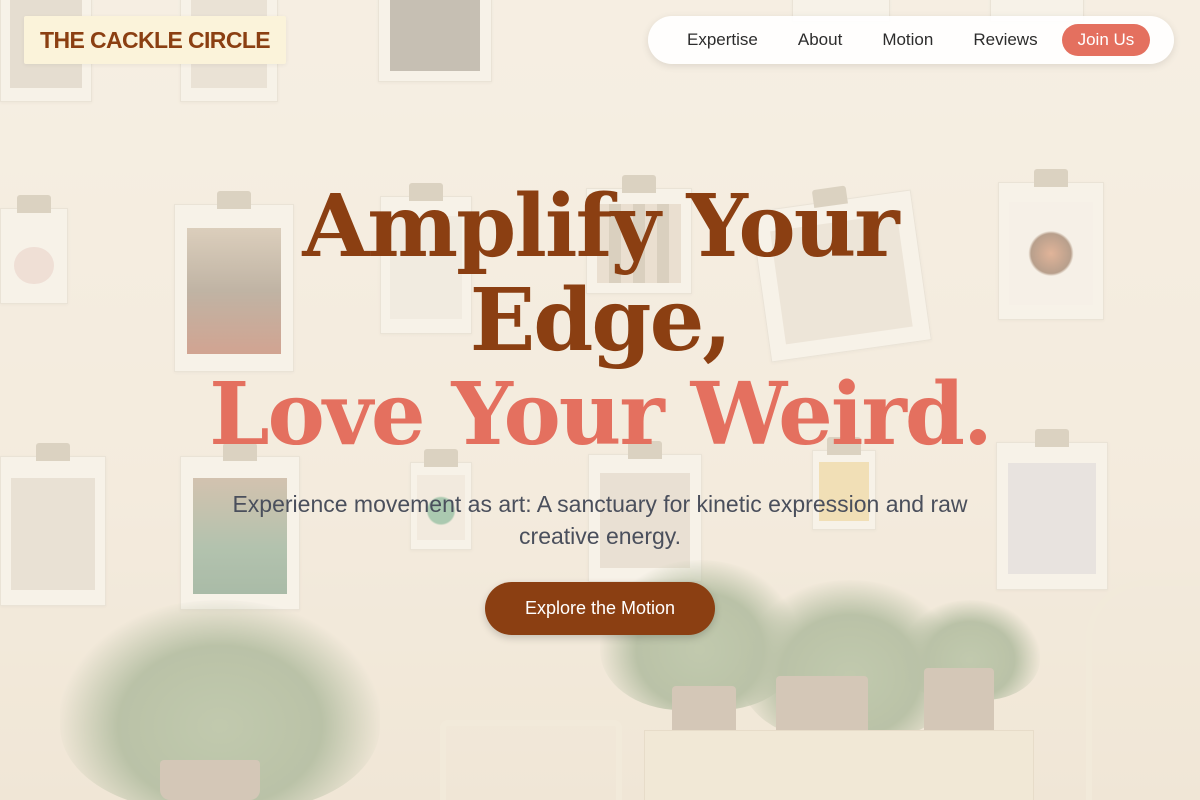 The image size is (1200, 800). What do you see at coordinates (820, 40) in the screenshot?
I see `nav-link-about: About` at bounding box center [820, 40].